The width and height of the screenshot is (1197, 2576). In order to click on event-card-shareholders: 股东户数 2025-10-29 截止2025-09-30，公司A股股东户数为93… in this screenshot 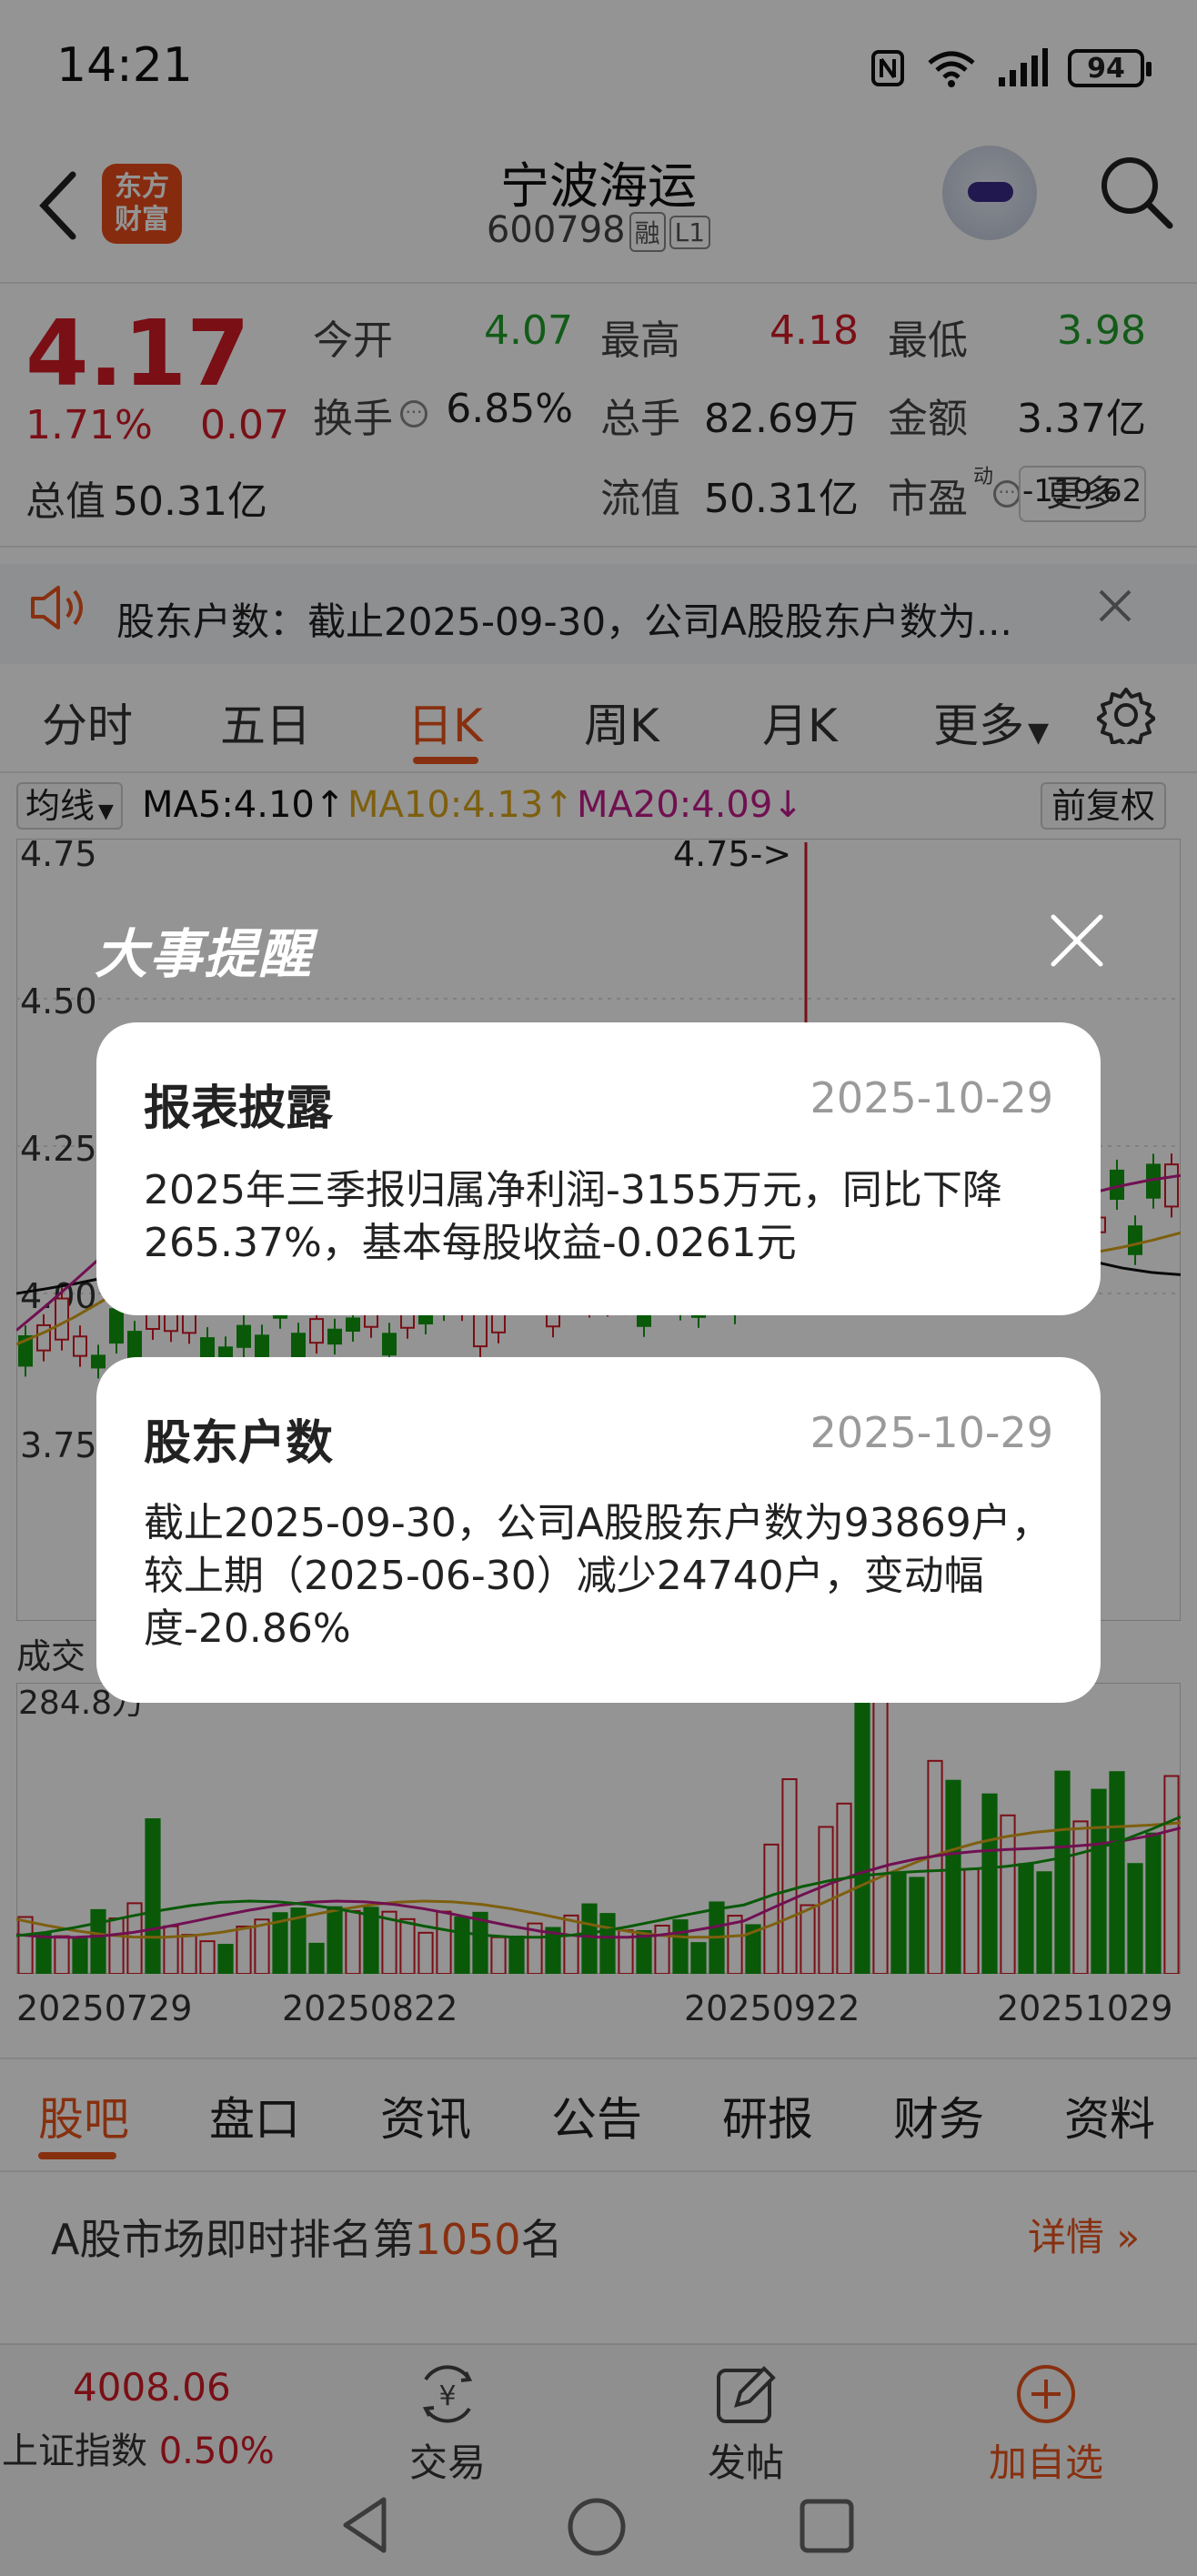, I will do `click(598, 1530)`.